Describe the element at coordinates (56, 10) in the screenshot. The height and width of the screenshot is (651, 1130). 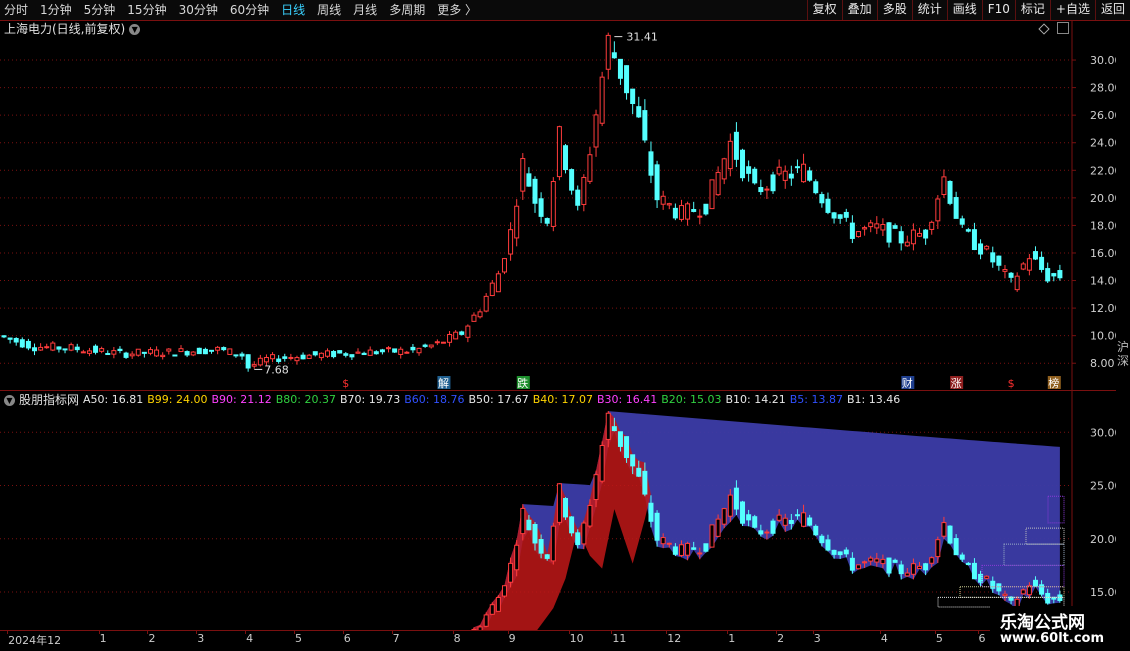
I see `period-tab-1: 1分钟` at that location.